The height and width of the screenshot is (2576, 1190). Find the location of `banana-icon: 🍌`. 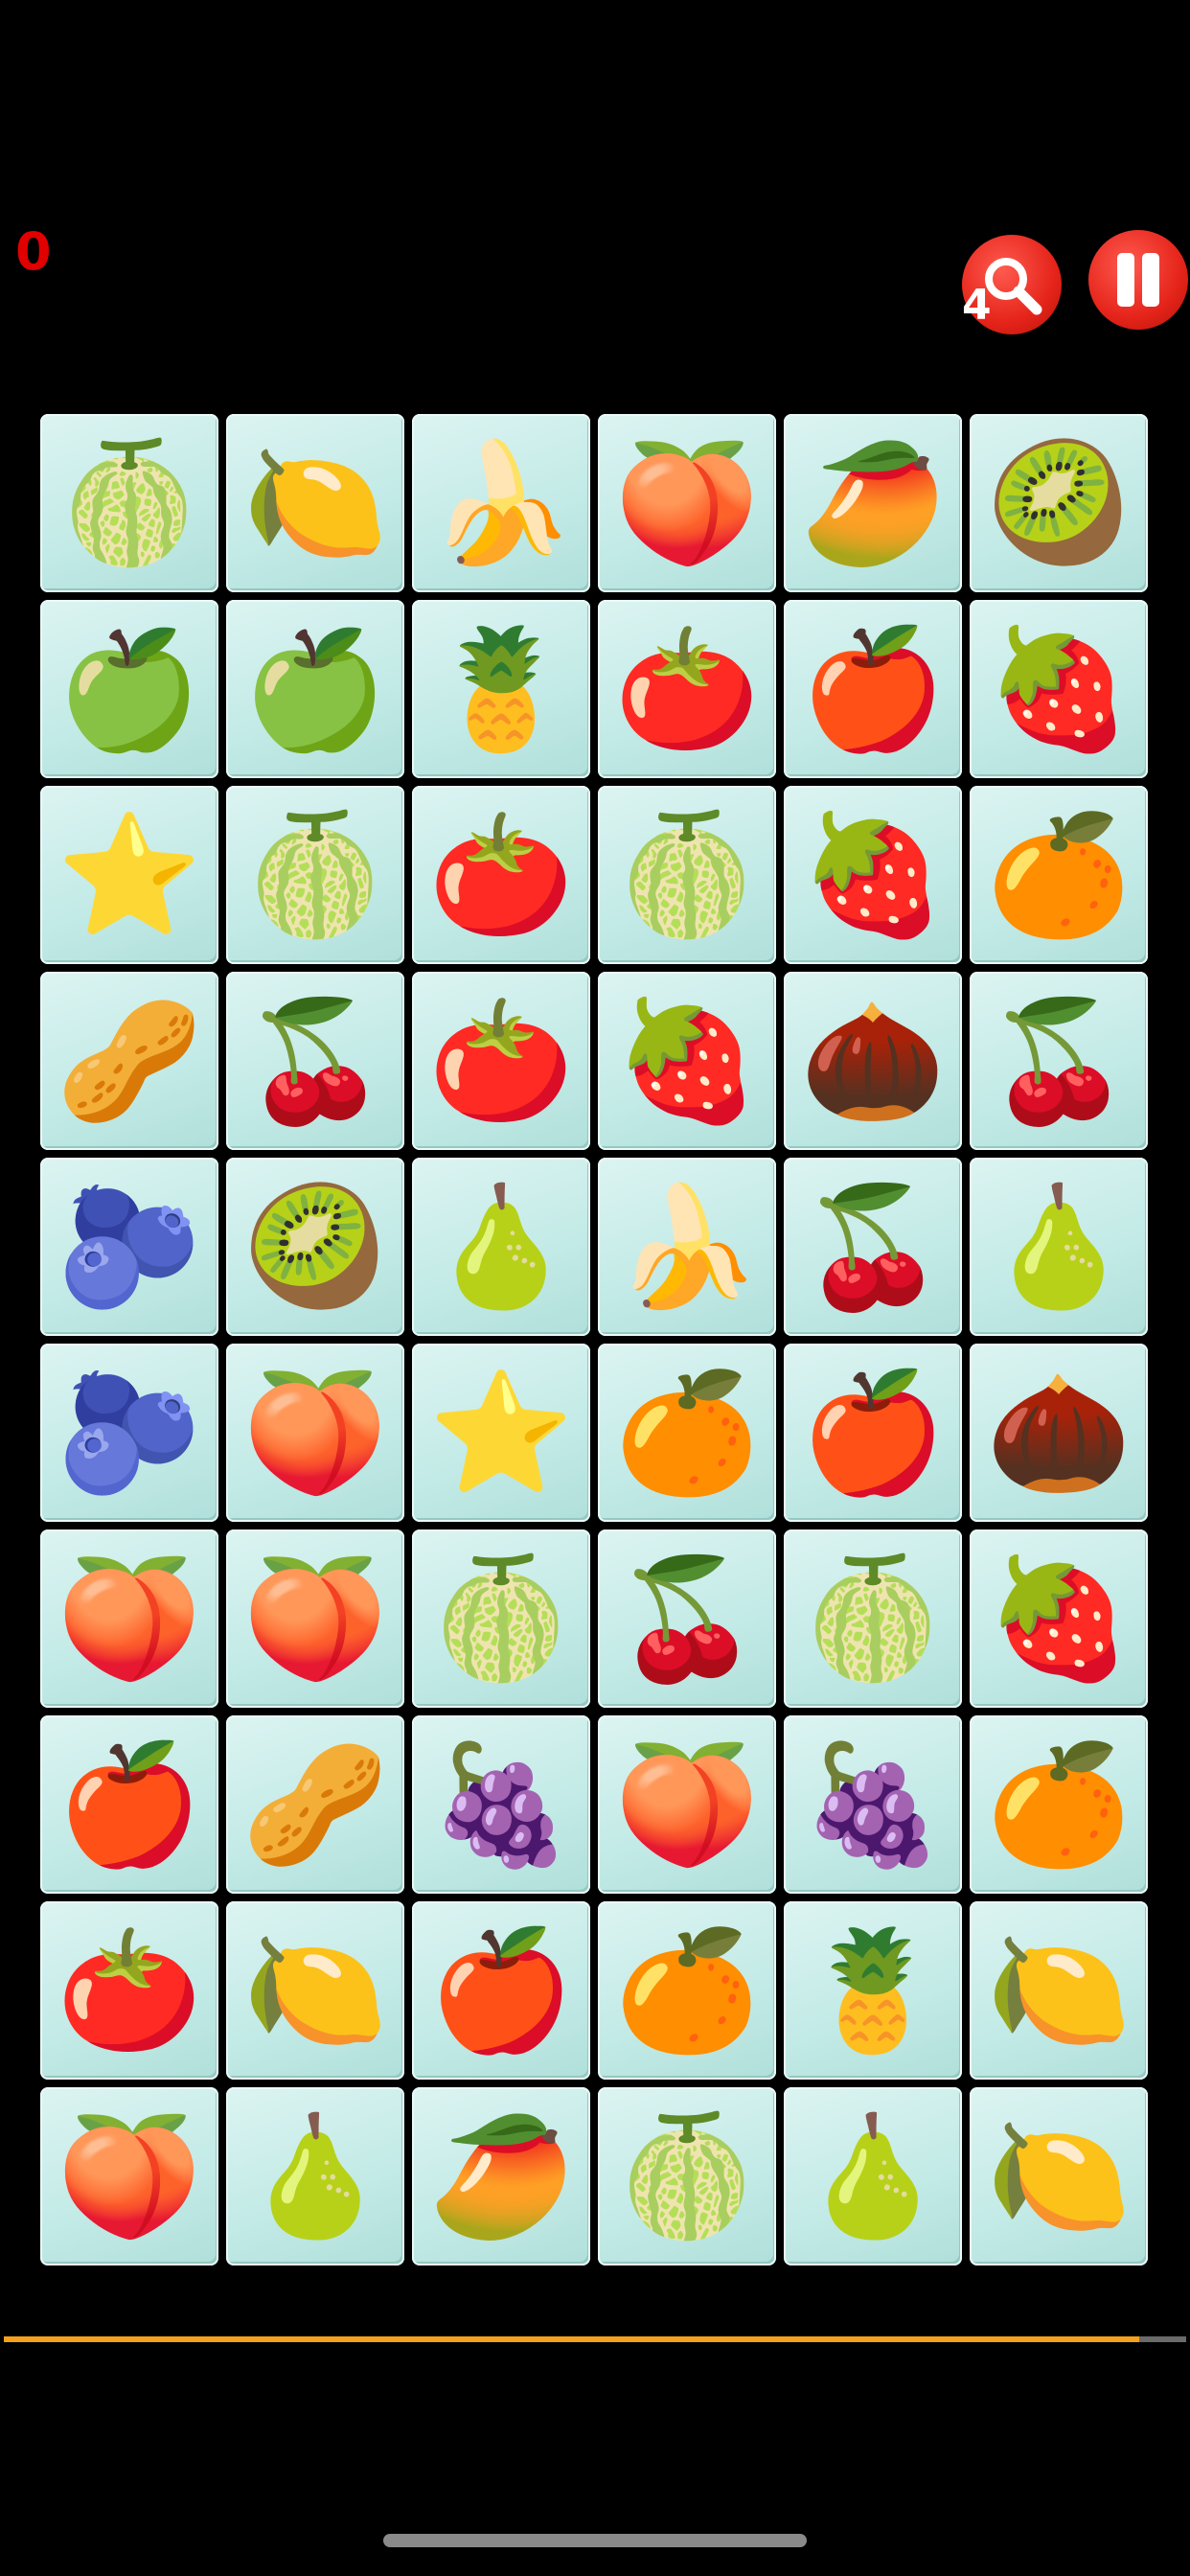

banana-icon: 🍌 is located at coordinates (687, 1247).